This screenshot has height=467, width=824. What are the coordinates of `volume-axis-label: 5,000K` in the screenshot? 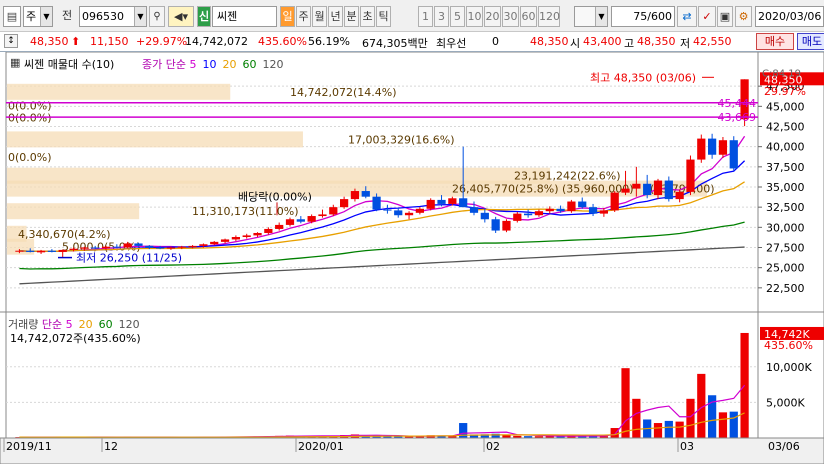 It's located at (785, 402).